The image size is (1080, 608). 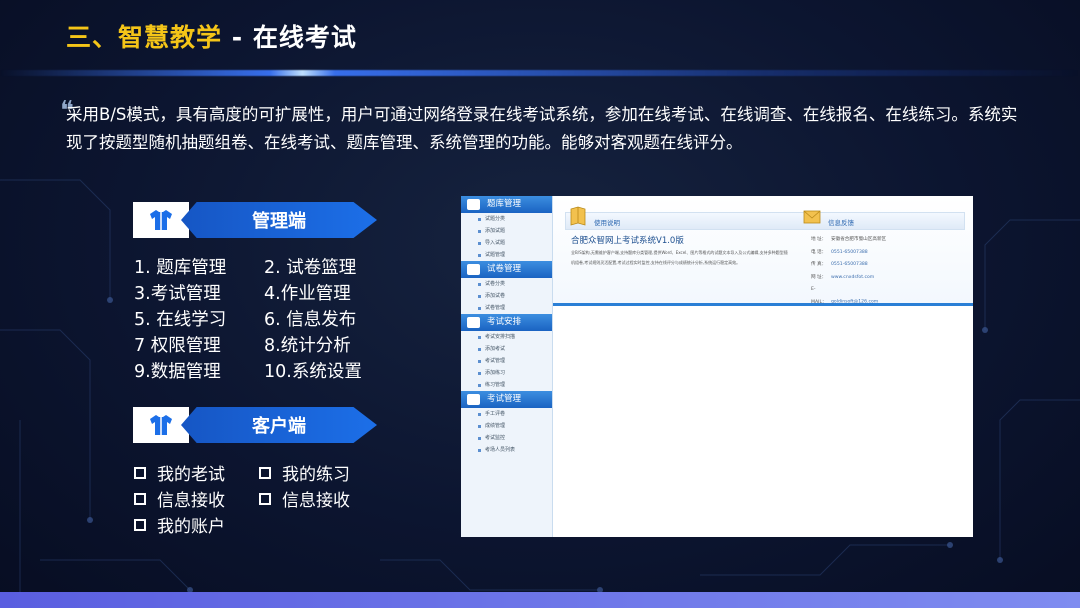 I want to click on list-item: 我的老试 我的练习, so click(x=259, y=472).